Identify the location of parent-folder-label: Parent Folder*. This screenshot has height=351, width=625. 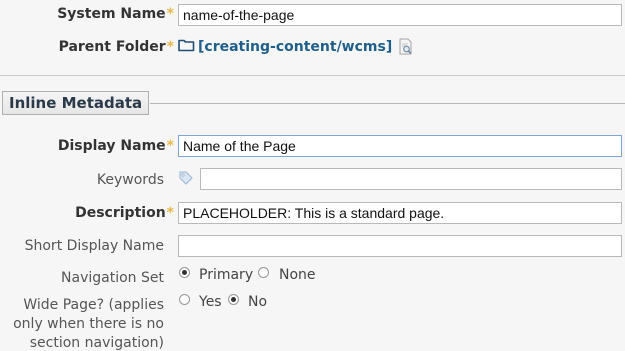
(87, 47).